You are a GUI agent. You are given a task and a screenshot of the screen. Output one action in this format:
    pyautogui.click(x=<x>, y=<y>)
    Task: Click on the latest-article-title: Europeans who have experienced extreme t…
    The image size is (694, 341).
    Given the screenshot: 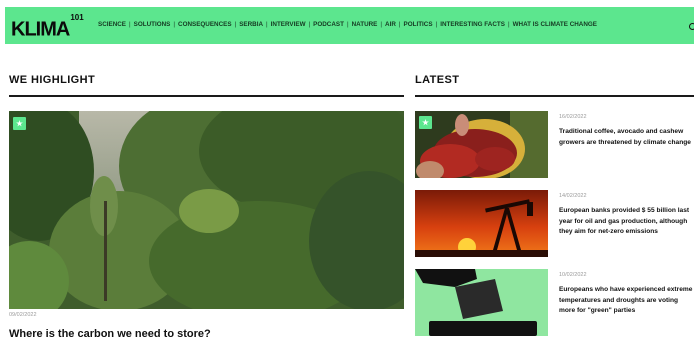 What is the action you would take?
    pyautogui.click(x=626, y=301)
    